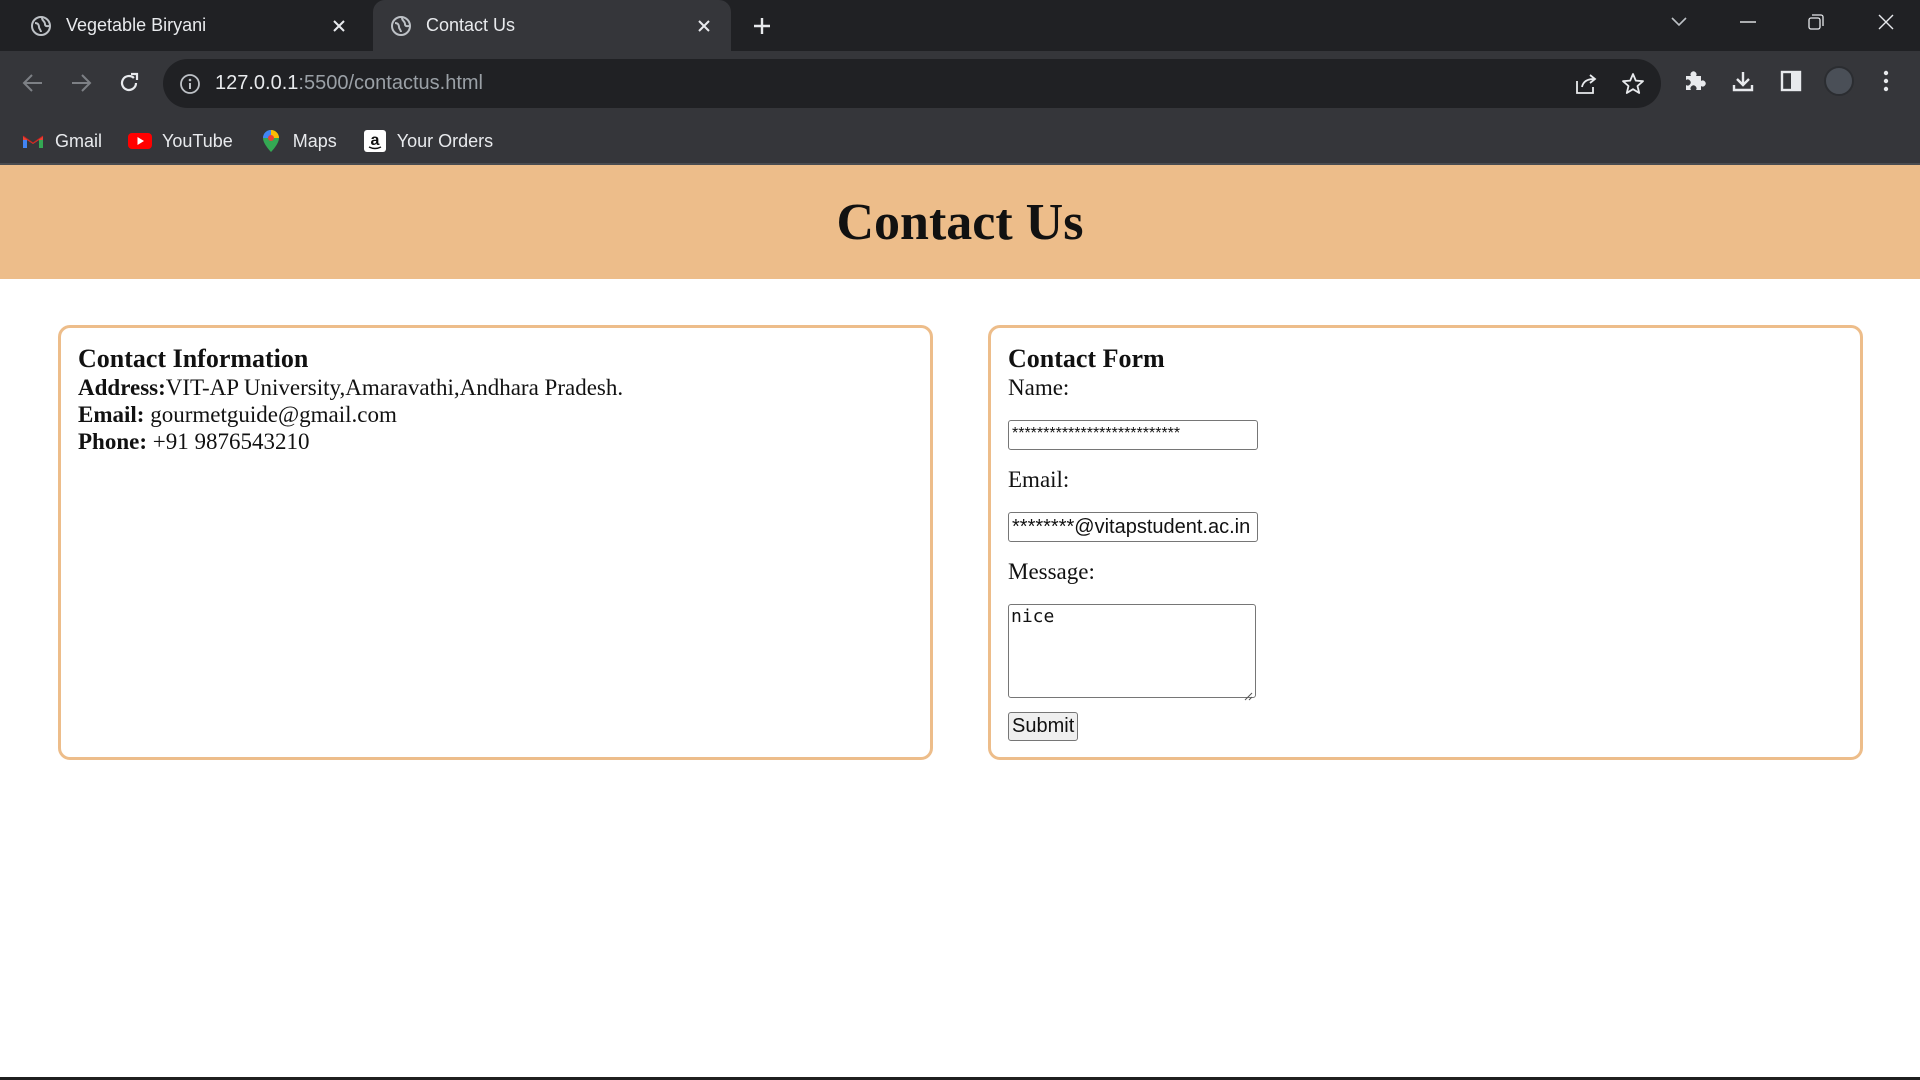  What do you see at coordinates (1694, 81) in the screenshot?
I see `extensions-puzzle-icon` at bounding box center [1694, 81].